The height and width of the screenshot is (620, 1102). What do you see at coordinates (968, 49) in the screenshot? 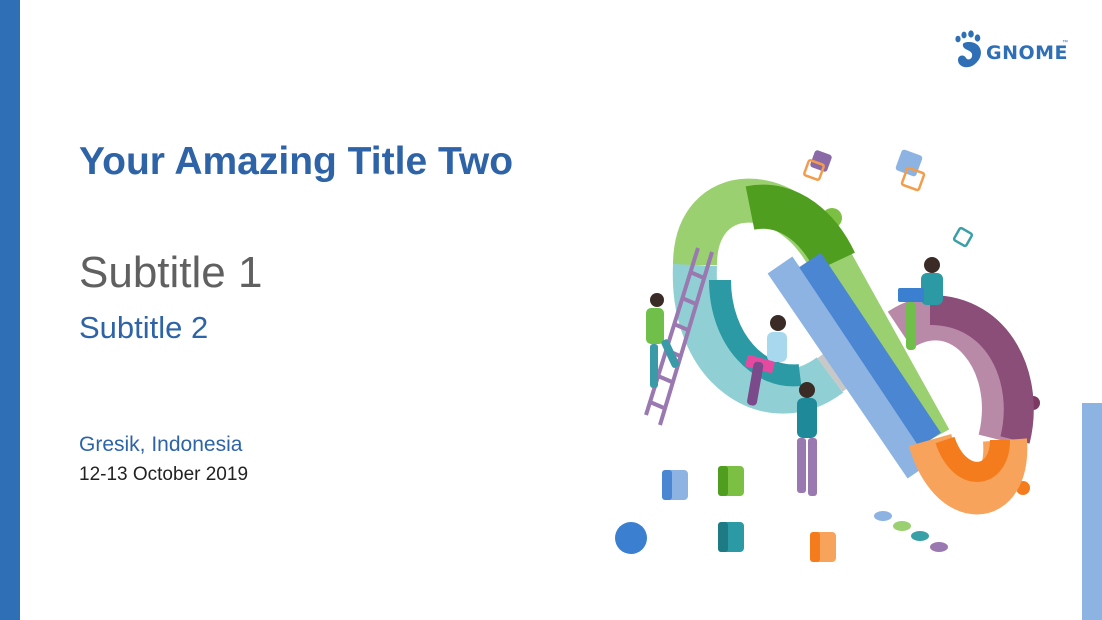
I see `gnome-foot-icon` at bounding box center [968, 49].